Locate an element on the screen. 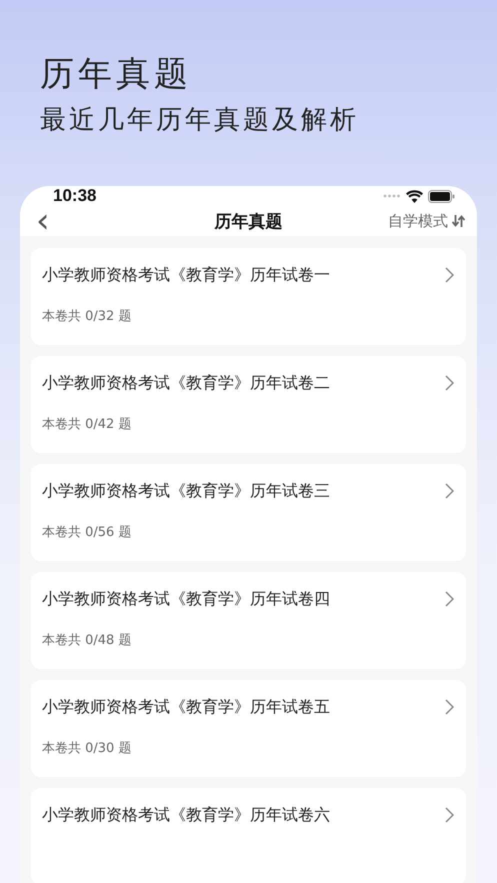 This screenshot has width=497, height=883. question-count: 本卷共 0/30 题 is located at coordinates (87, 748).